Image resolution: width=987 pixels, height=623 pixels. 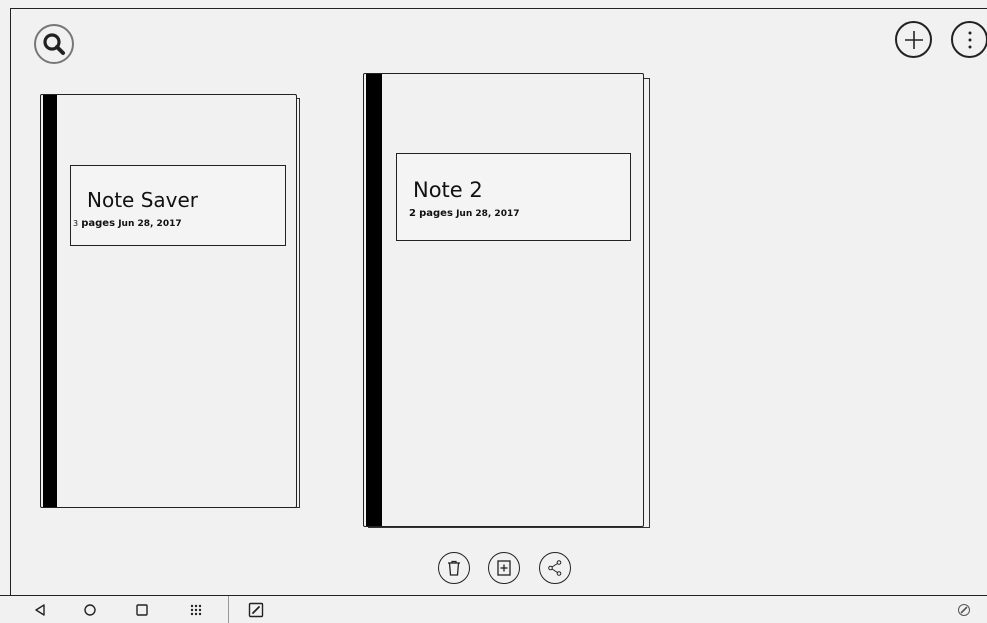 I want to click on notebook-label: Note 2 2 pages Jun 28, 2017, so click(x=513, y=197).